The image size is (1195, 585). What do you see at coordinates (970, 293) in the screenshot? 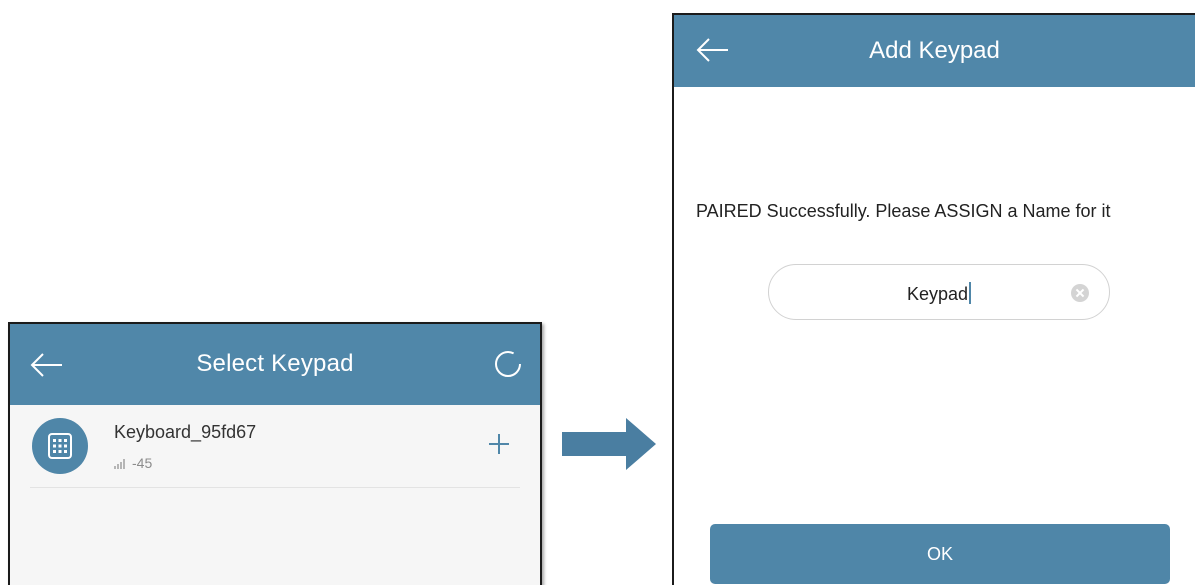
I see `text-cursor` at bounding box center [970, 293].